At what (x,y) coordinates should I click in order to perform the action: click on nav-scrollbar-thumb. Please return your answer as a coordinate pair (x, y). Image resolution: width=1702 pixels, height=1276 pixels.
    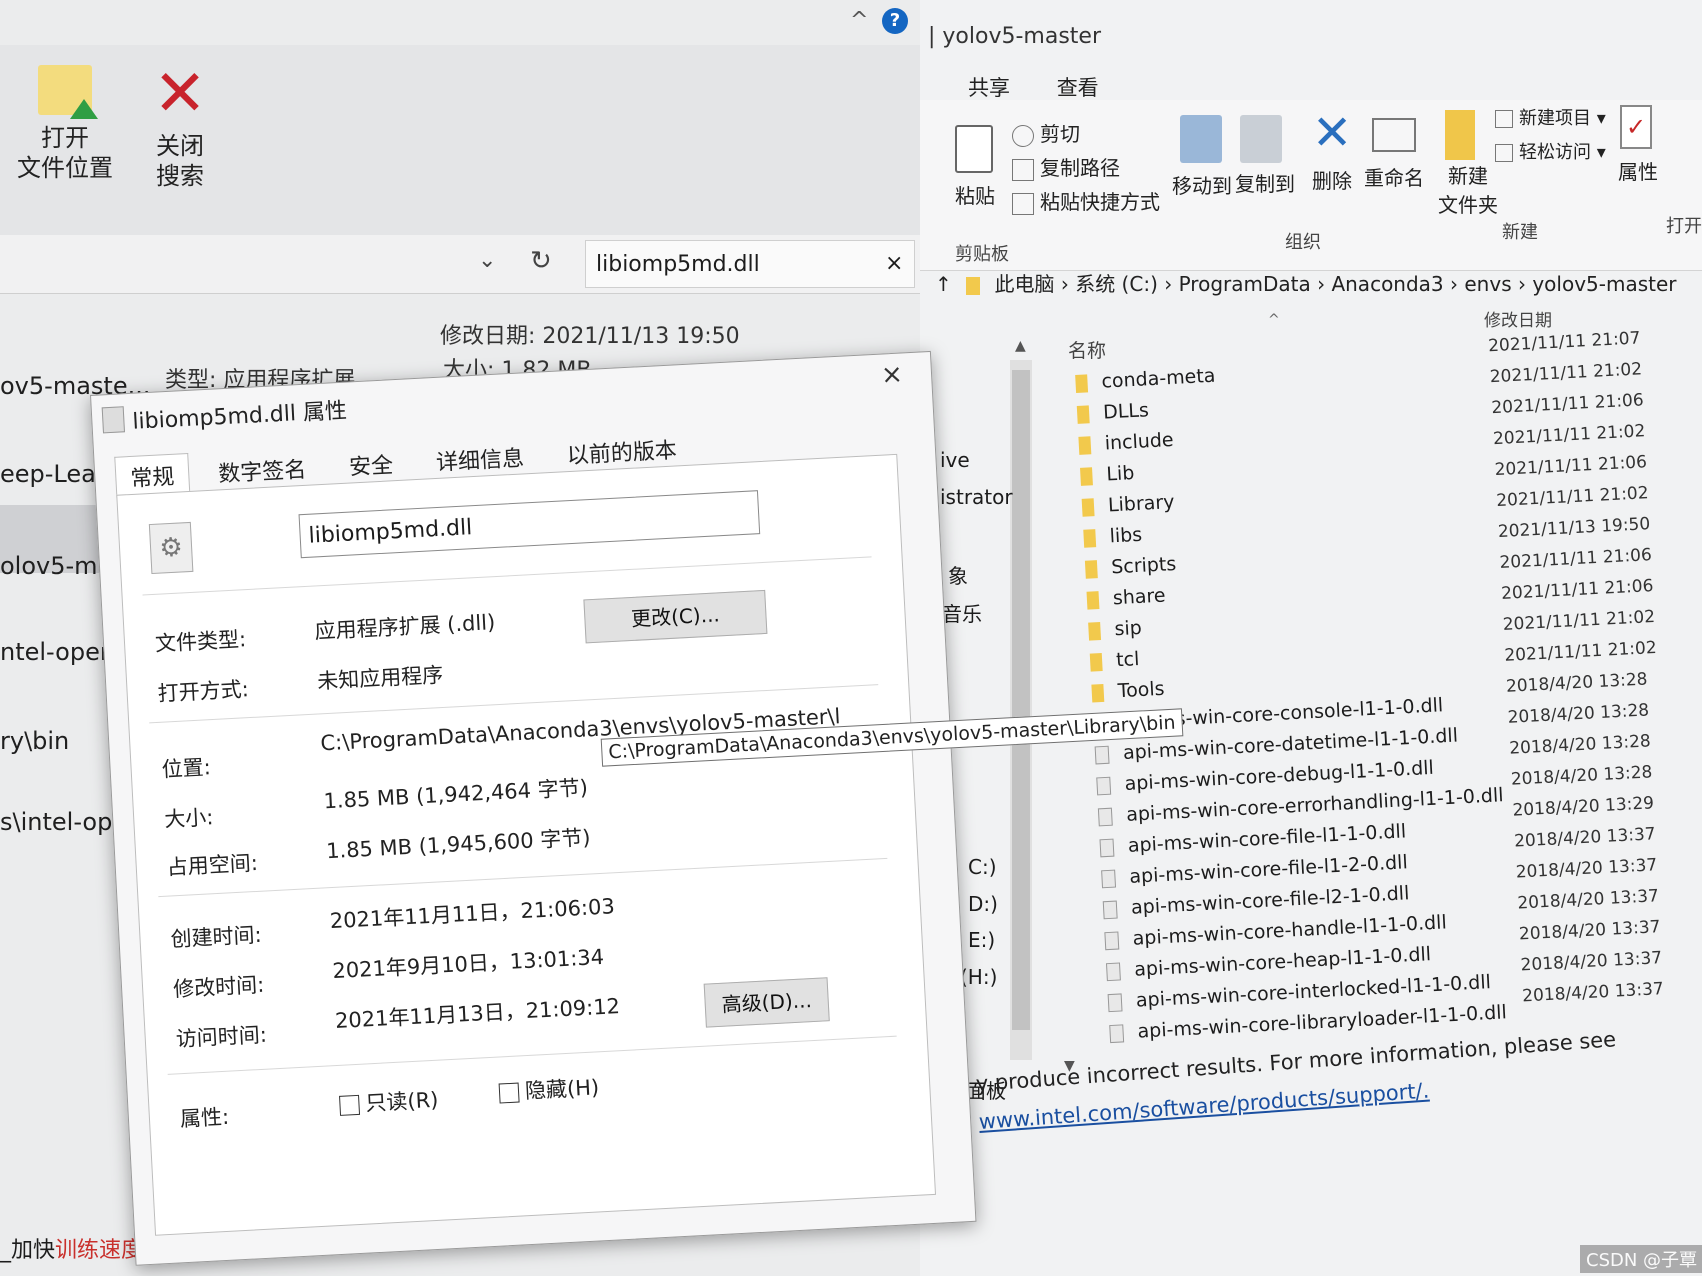
    Looking at the image, I should click on (1021, 700).